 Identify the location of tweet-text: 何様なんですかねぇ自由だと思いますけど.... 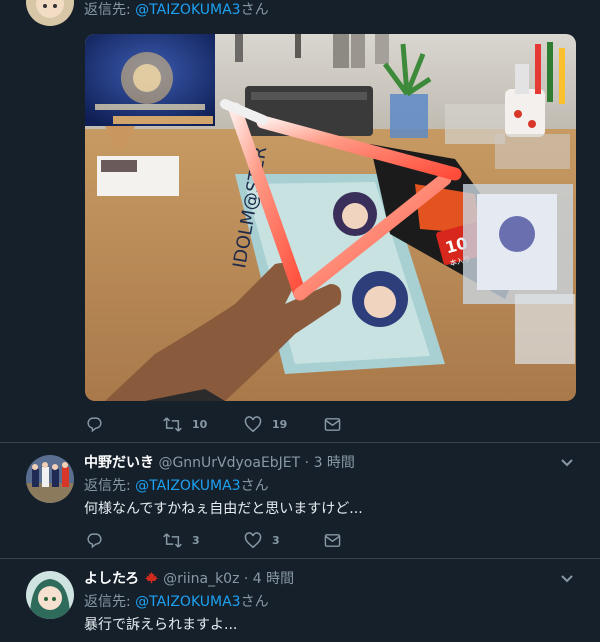
(223, 509).